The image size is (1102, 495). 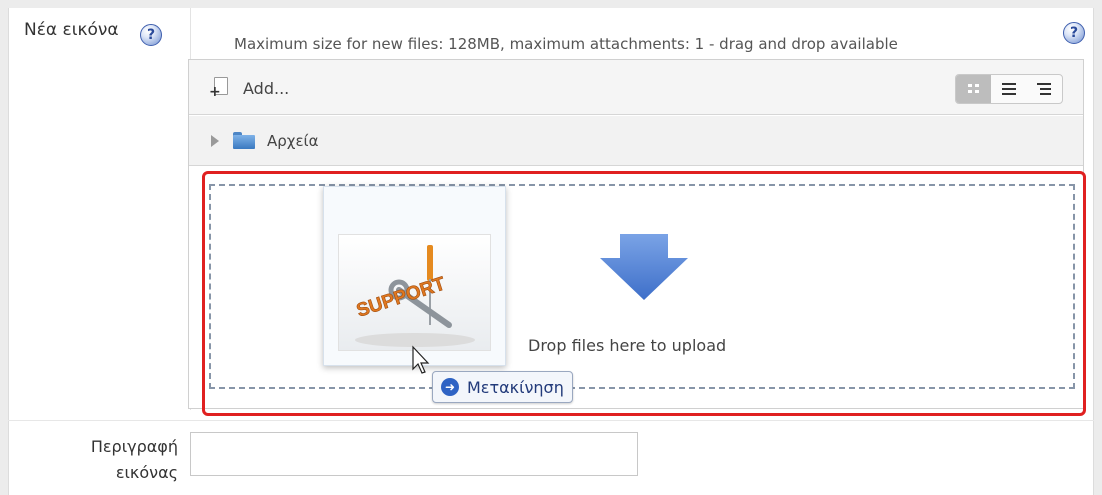 I want to click on folder-path-bar: Αρχεία, so click(x=636, y=141).